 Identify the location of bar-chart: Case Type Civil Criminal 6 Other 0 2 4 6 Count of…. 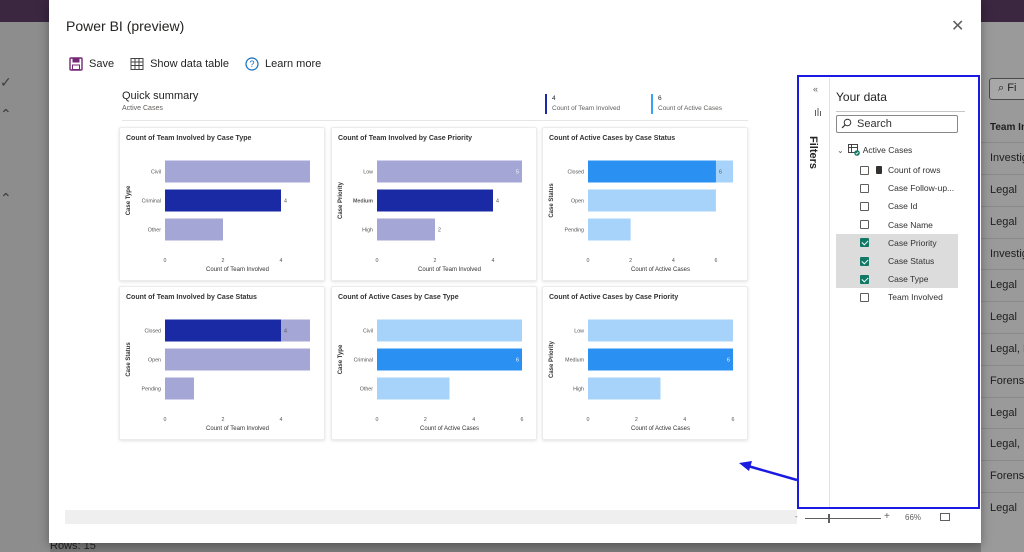
(431, 375).